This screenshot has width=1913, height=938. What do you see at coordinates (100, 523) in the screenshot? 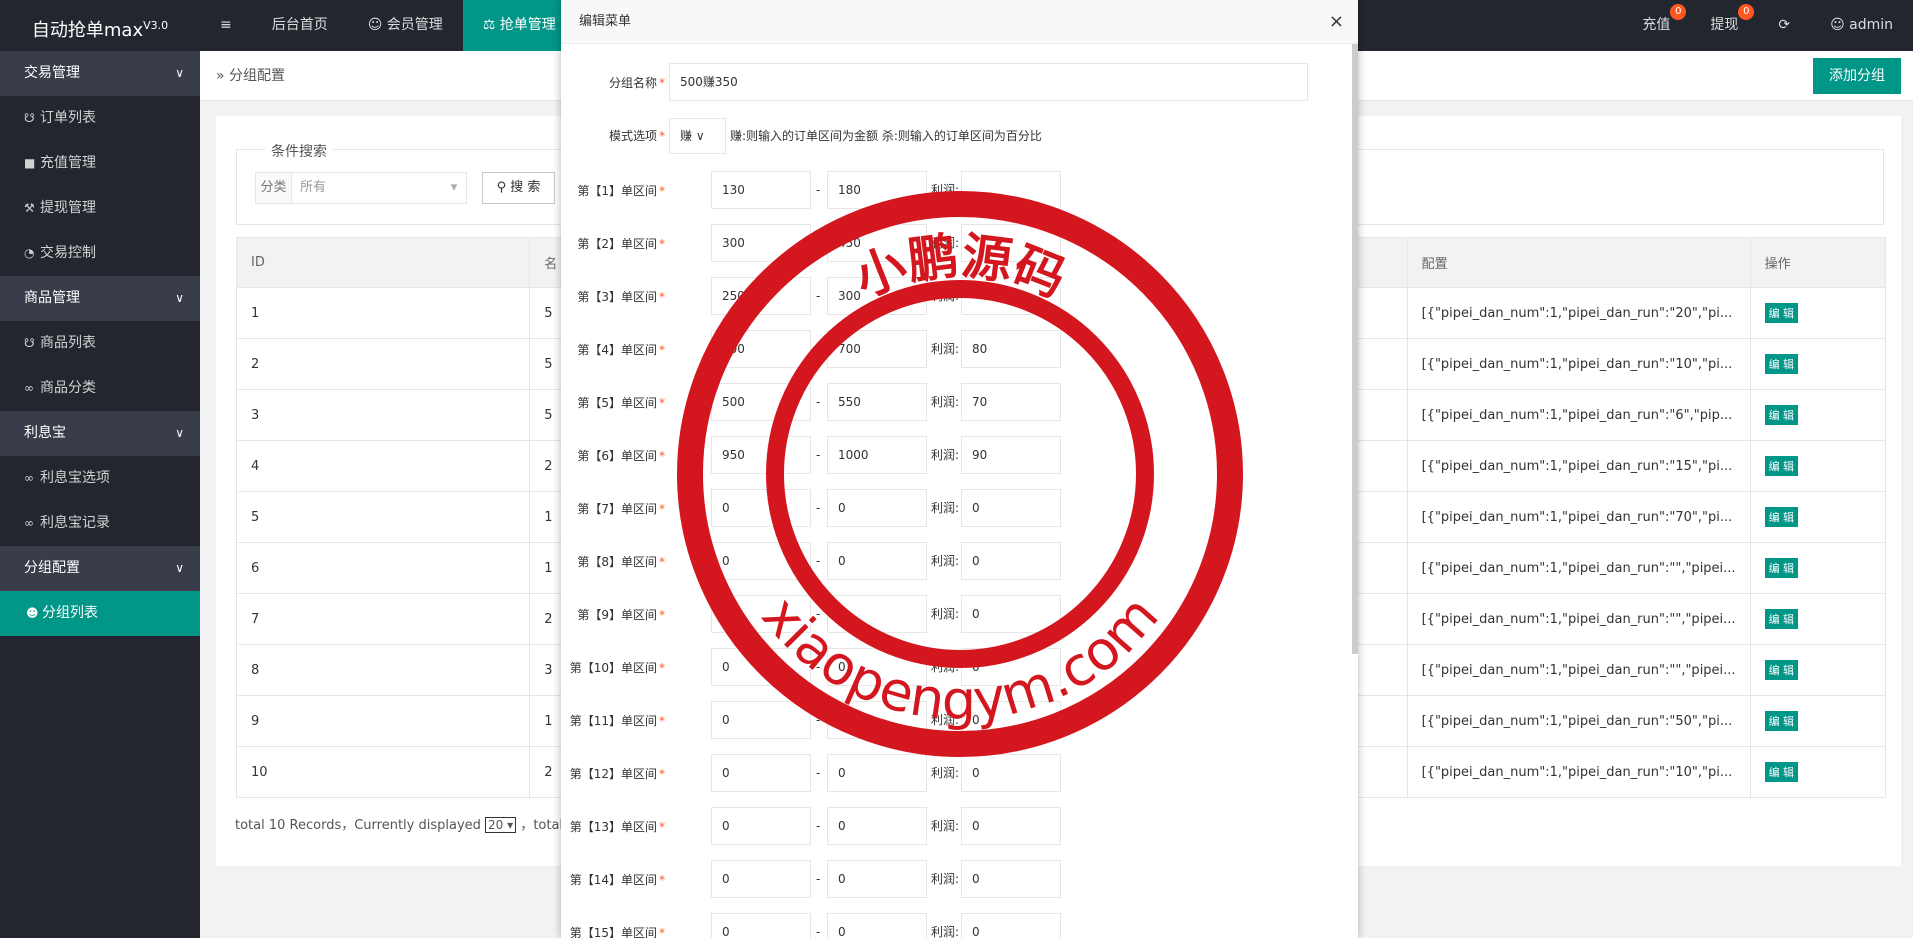
I see `sidebar-item-interest-records: ∞ 利息宝记录` at bounding box center [100, 523].